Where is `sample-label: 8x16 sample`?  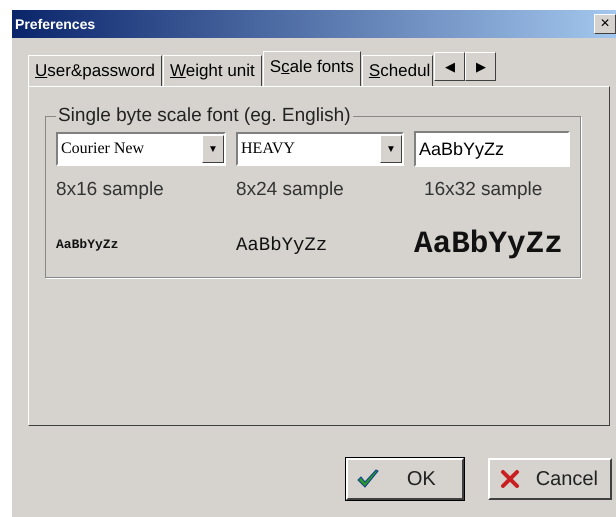
sample-label: 8x16 sample is located at coordinates (110, 190).